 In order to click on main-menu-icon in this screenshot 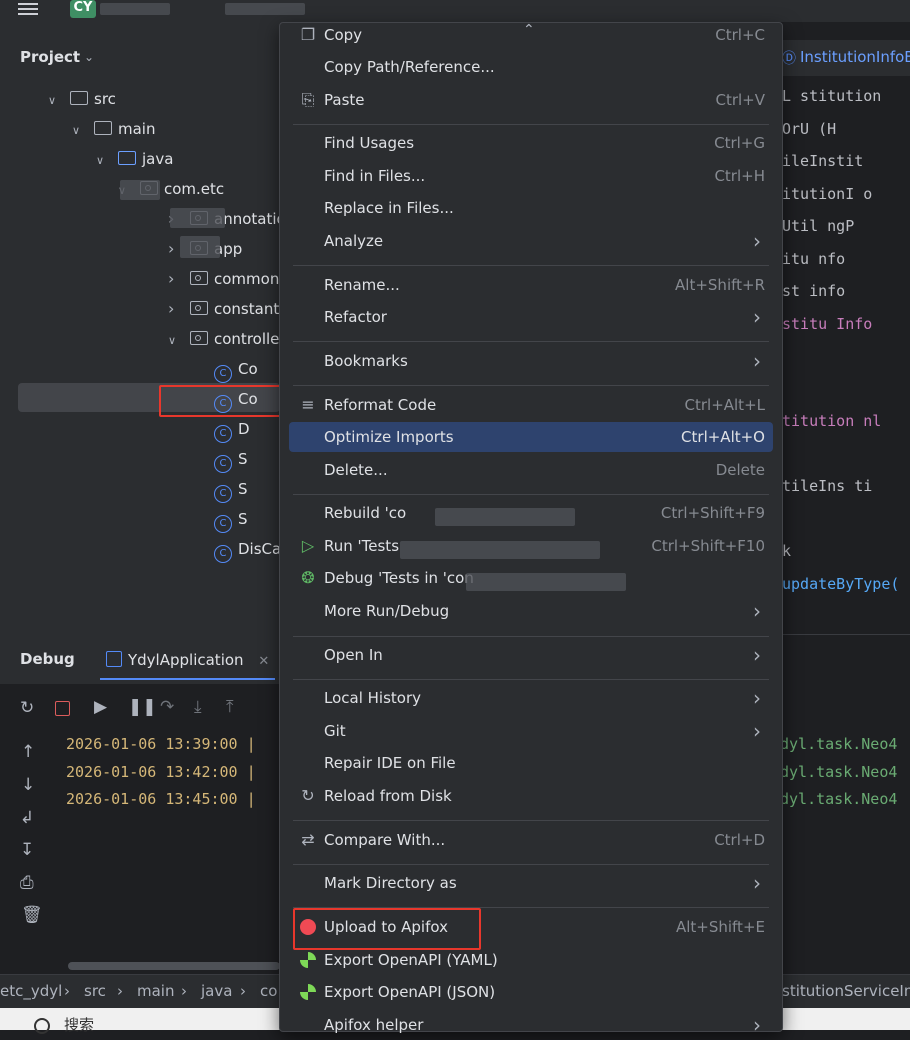, I will do `click(28, 9)`.